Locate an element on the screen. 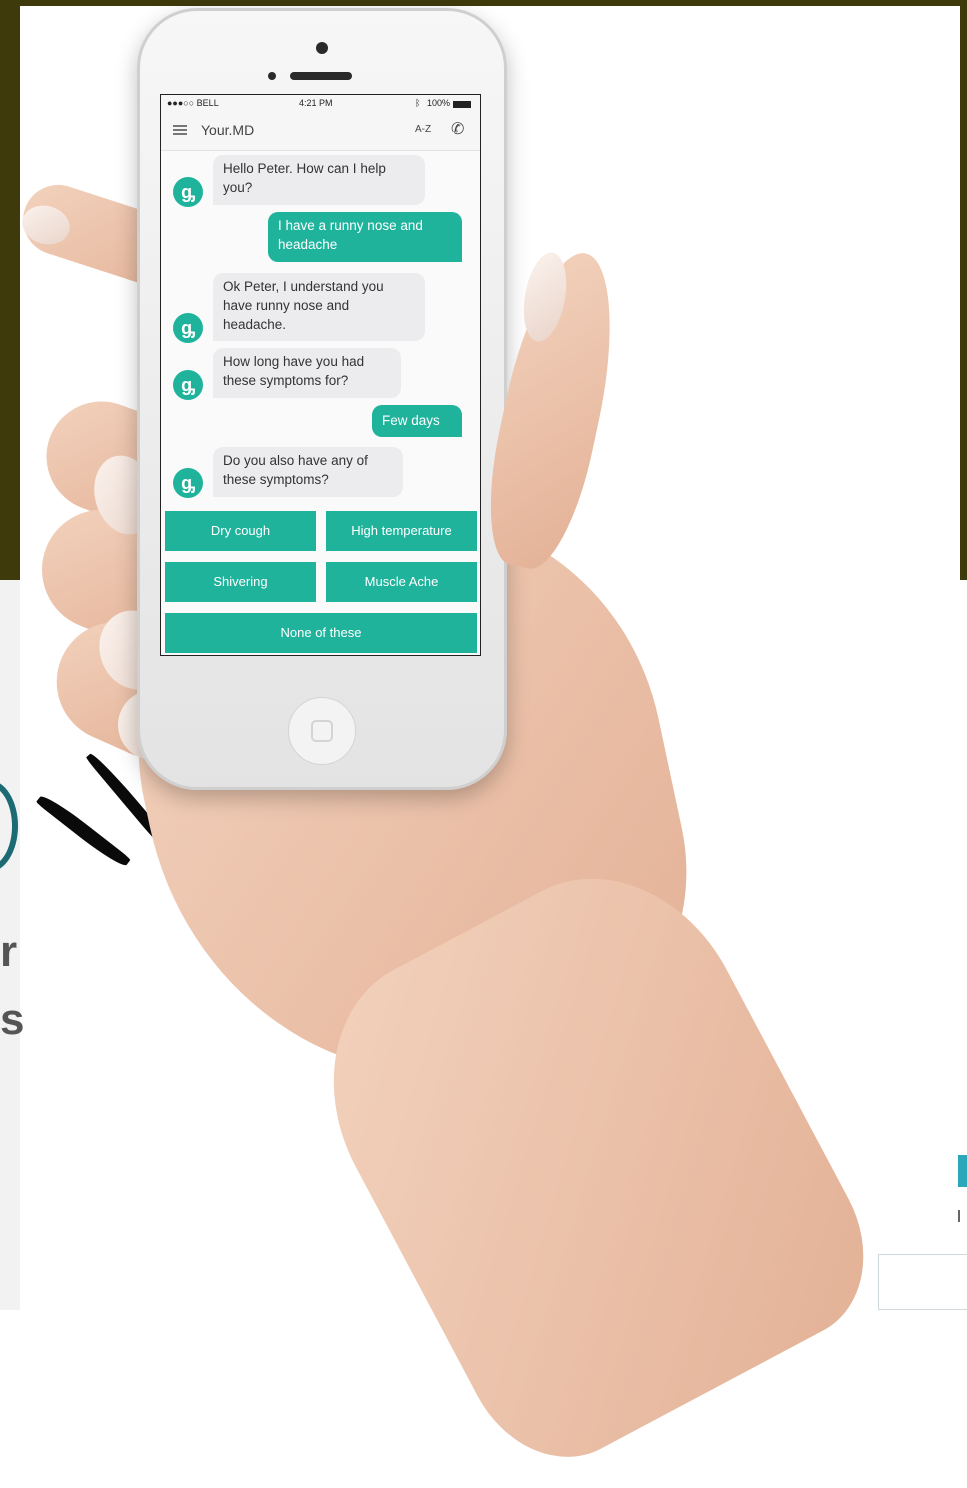 Image resolution: width=967 pixels, height=1488 pixels. option-dry-cough: Dry cough is located at coordinates (240, 531).